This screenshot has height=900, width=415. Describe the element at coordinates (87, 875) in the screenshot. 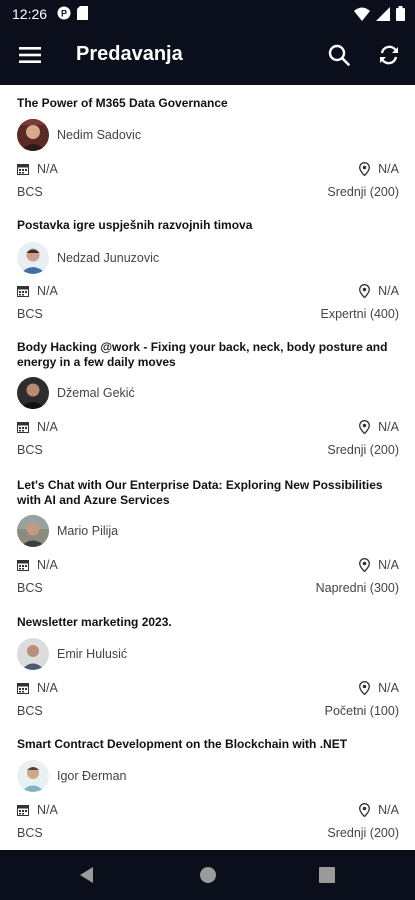

I see `back-icon` at that location.